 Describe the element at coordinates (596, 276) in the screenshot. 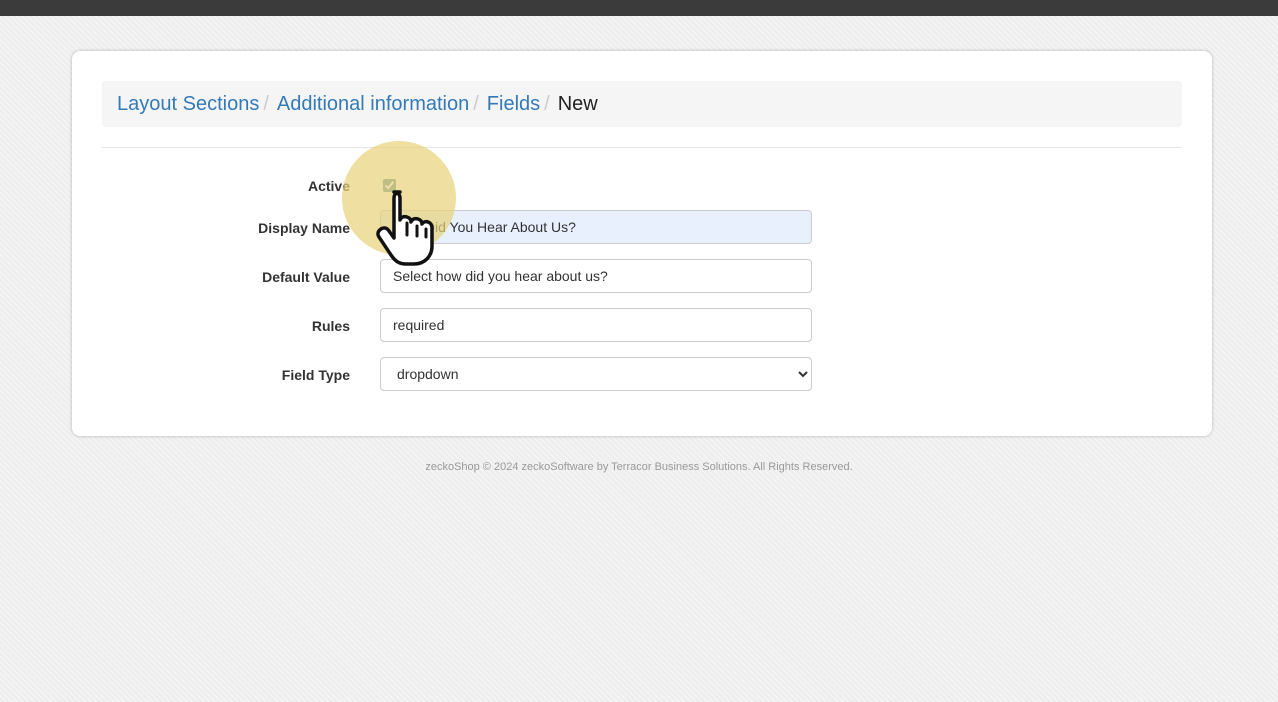

I see `default-value-input` at that location.